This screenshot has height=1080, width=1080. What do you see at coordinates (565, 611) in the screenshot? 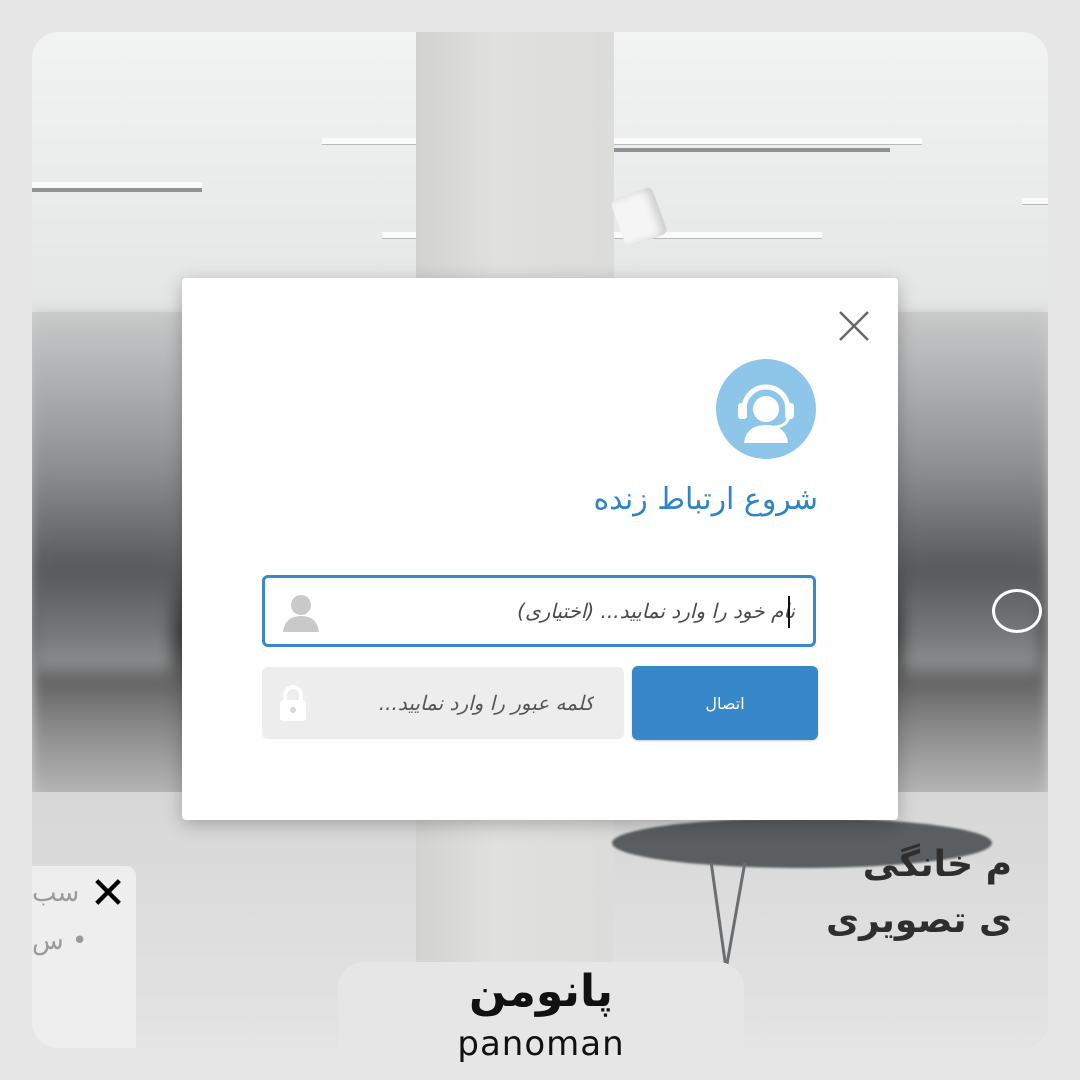
I see `name-input` at bounding box center [565, 611].